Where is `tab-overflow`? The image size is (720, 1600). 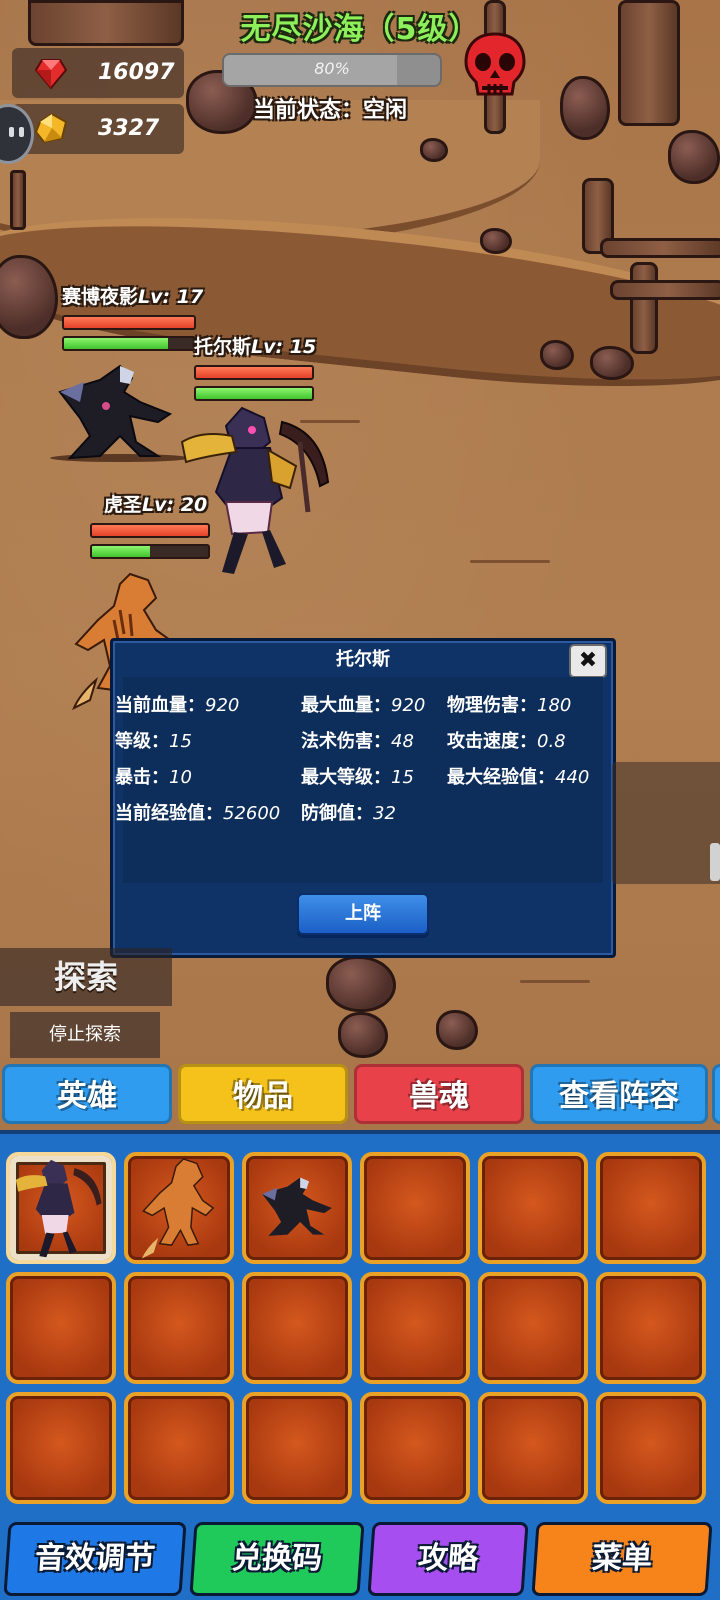 tab-overflow is located at coordinates (716, 1094).